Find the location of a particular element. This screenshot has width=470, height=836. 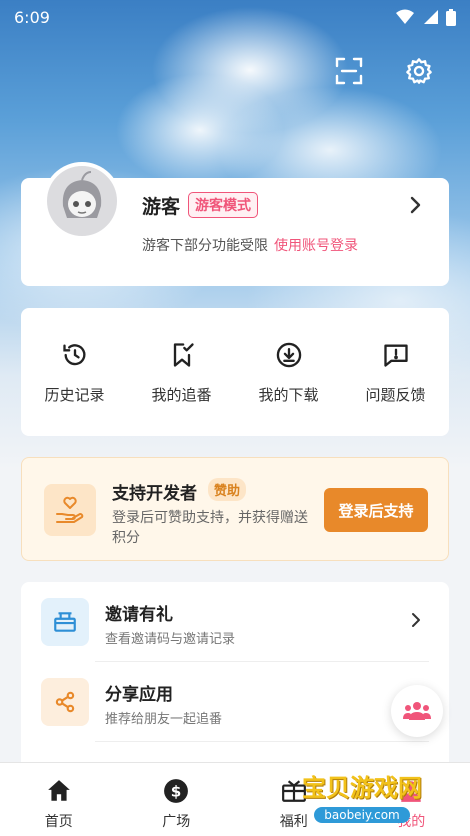

avatar is located at coordinates (82, 201).